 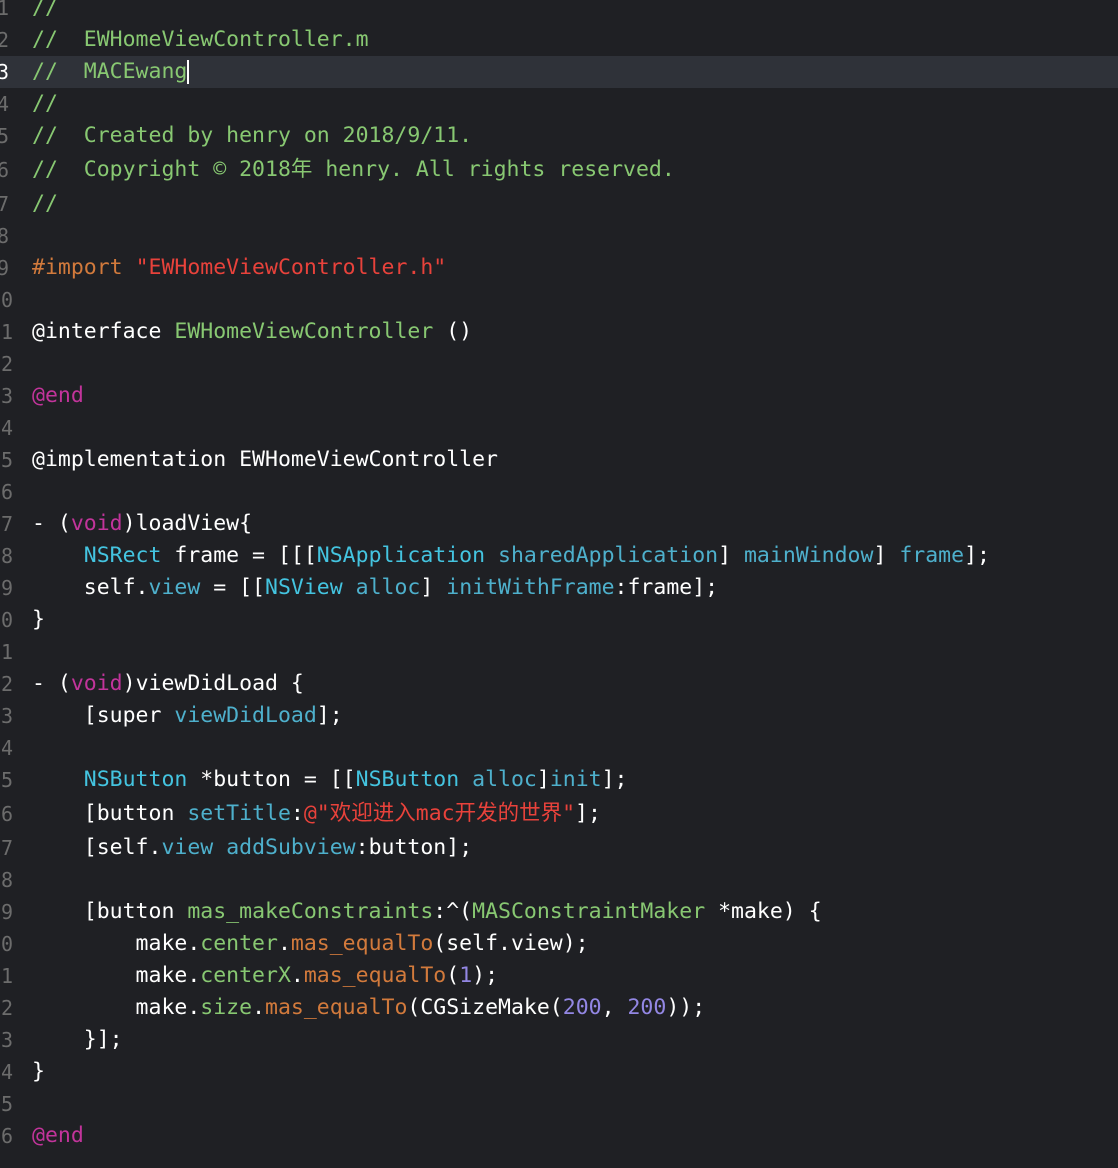 What do you see at coordinates (686, 1007) in the screenshot?
I see `code-token: ));` at bounding box center [686, 1007].